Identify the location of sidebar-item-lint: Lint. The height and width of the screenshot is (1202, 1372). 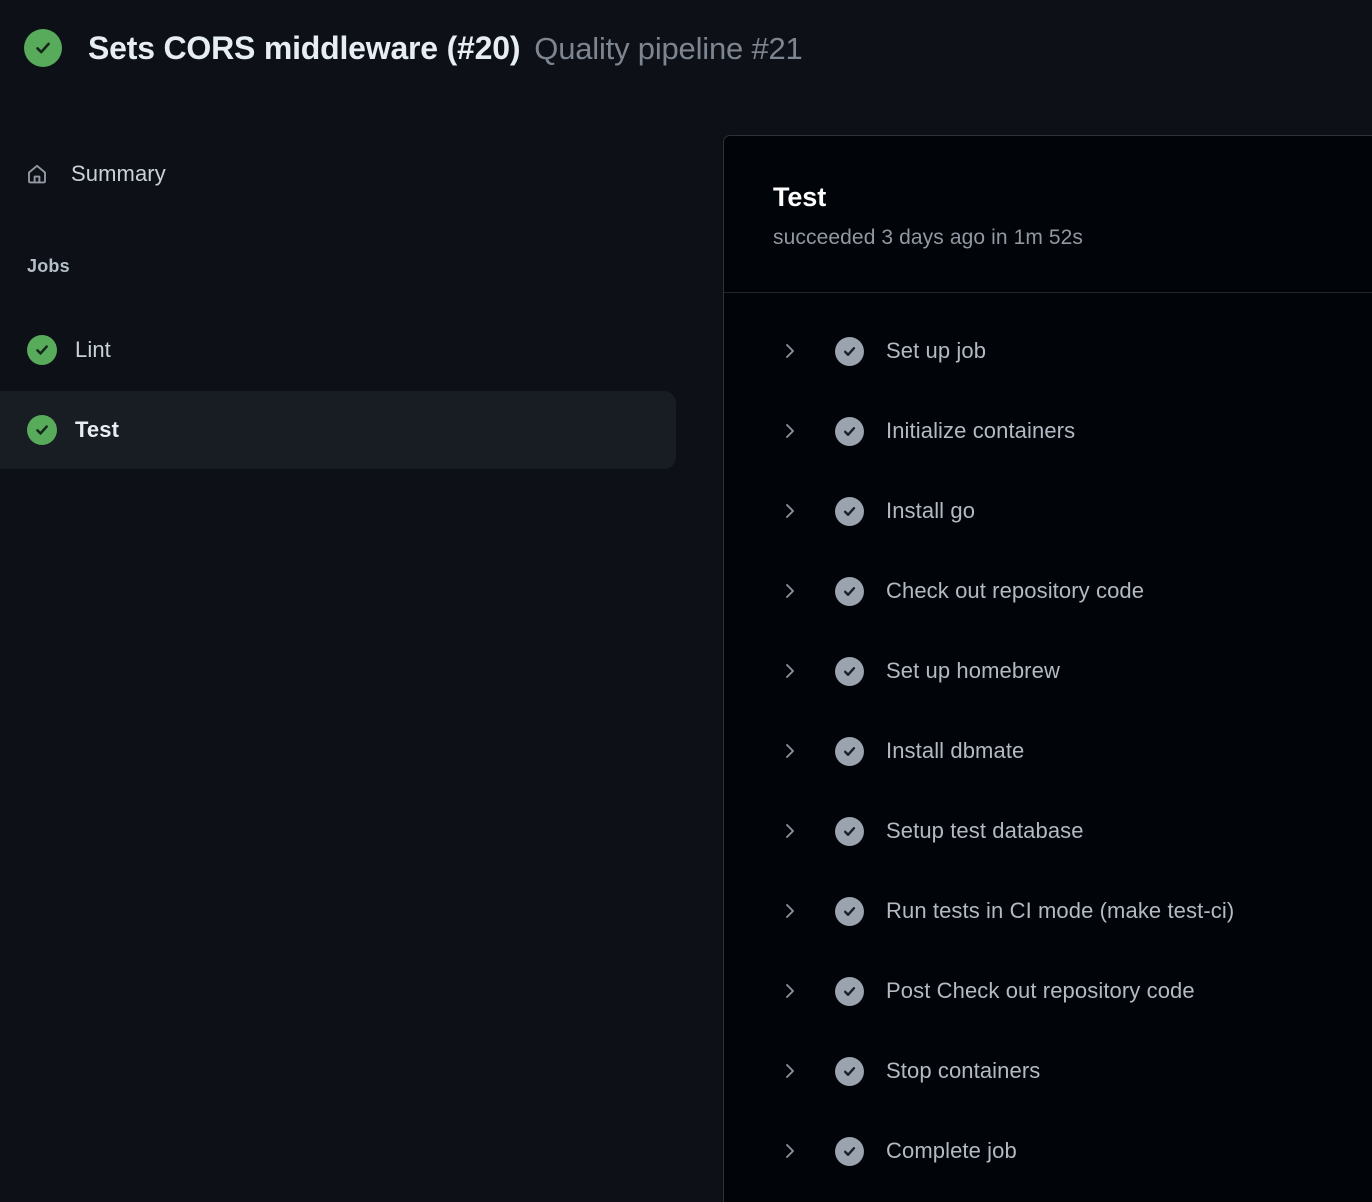
(338, 350).